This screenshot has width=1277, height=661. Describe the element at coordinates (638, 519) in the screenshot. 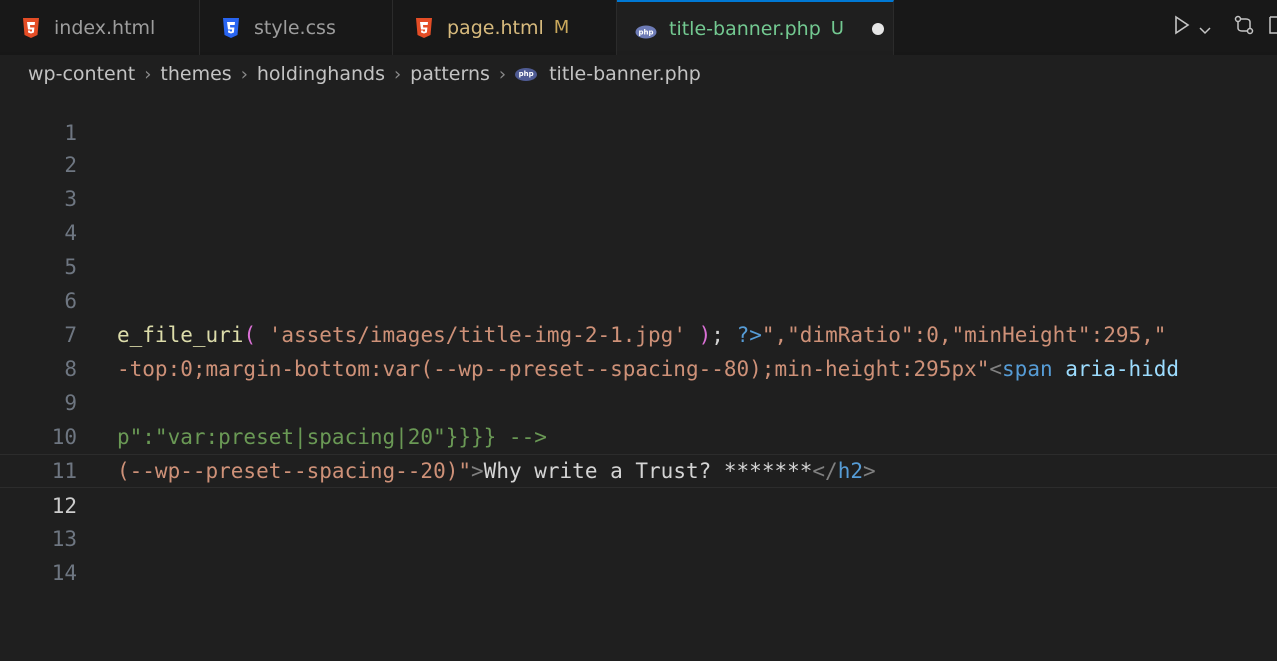

I see `code-line: 13` at that location.